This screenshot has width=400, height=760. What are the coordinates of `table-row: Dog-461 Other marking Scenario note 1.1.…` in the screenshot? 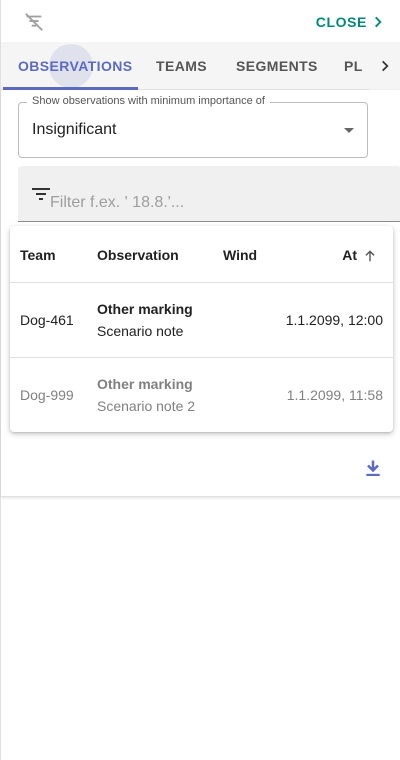 It's located at (201, 320).